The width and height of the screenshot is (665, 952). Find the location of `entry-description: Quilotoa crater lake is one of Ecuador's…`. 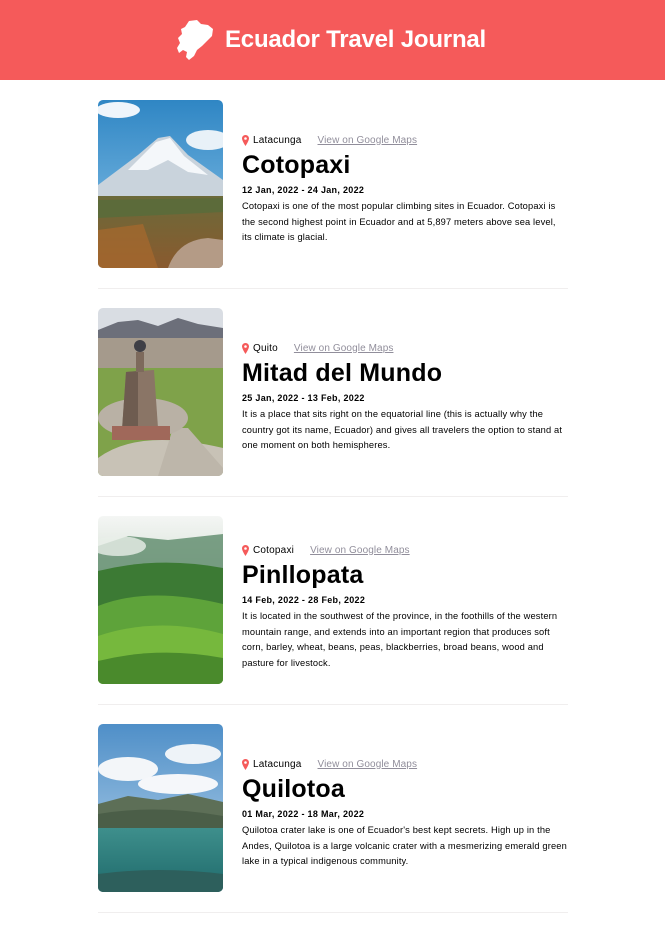

entry-description: Quilotoa crater lake is one of Ecuador's… is located at coordinates (404, 846).